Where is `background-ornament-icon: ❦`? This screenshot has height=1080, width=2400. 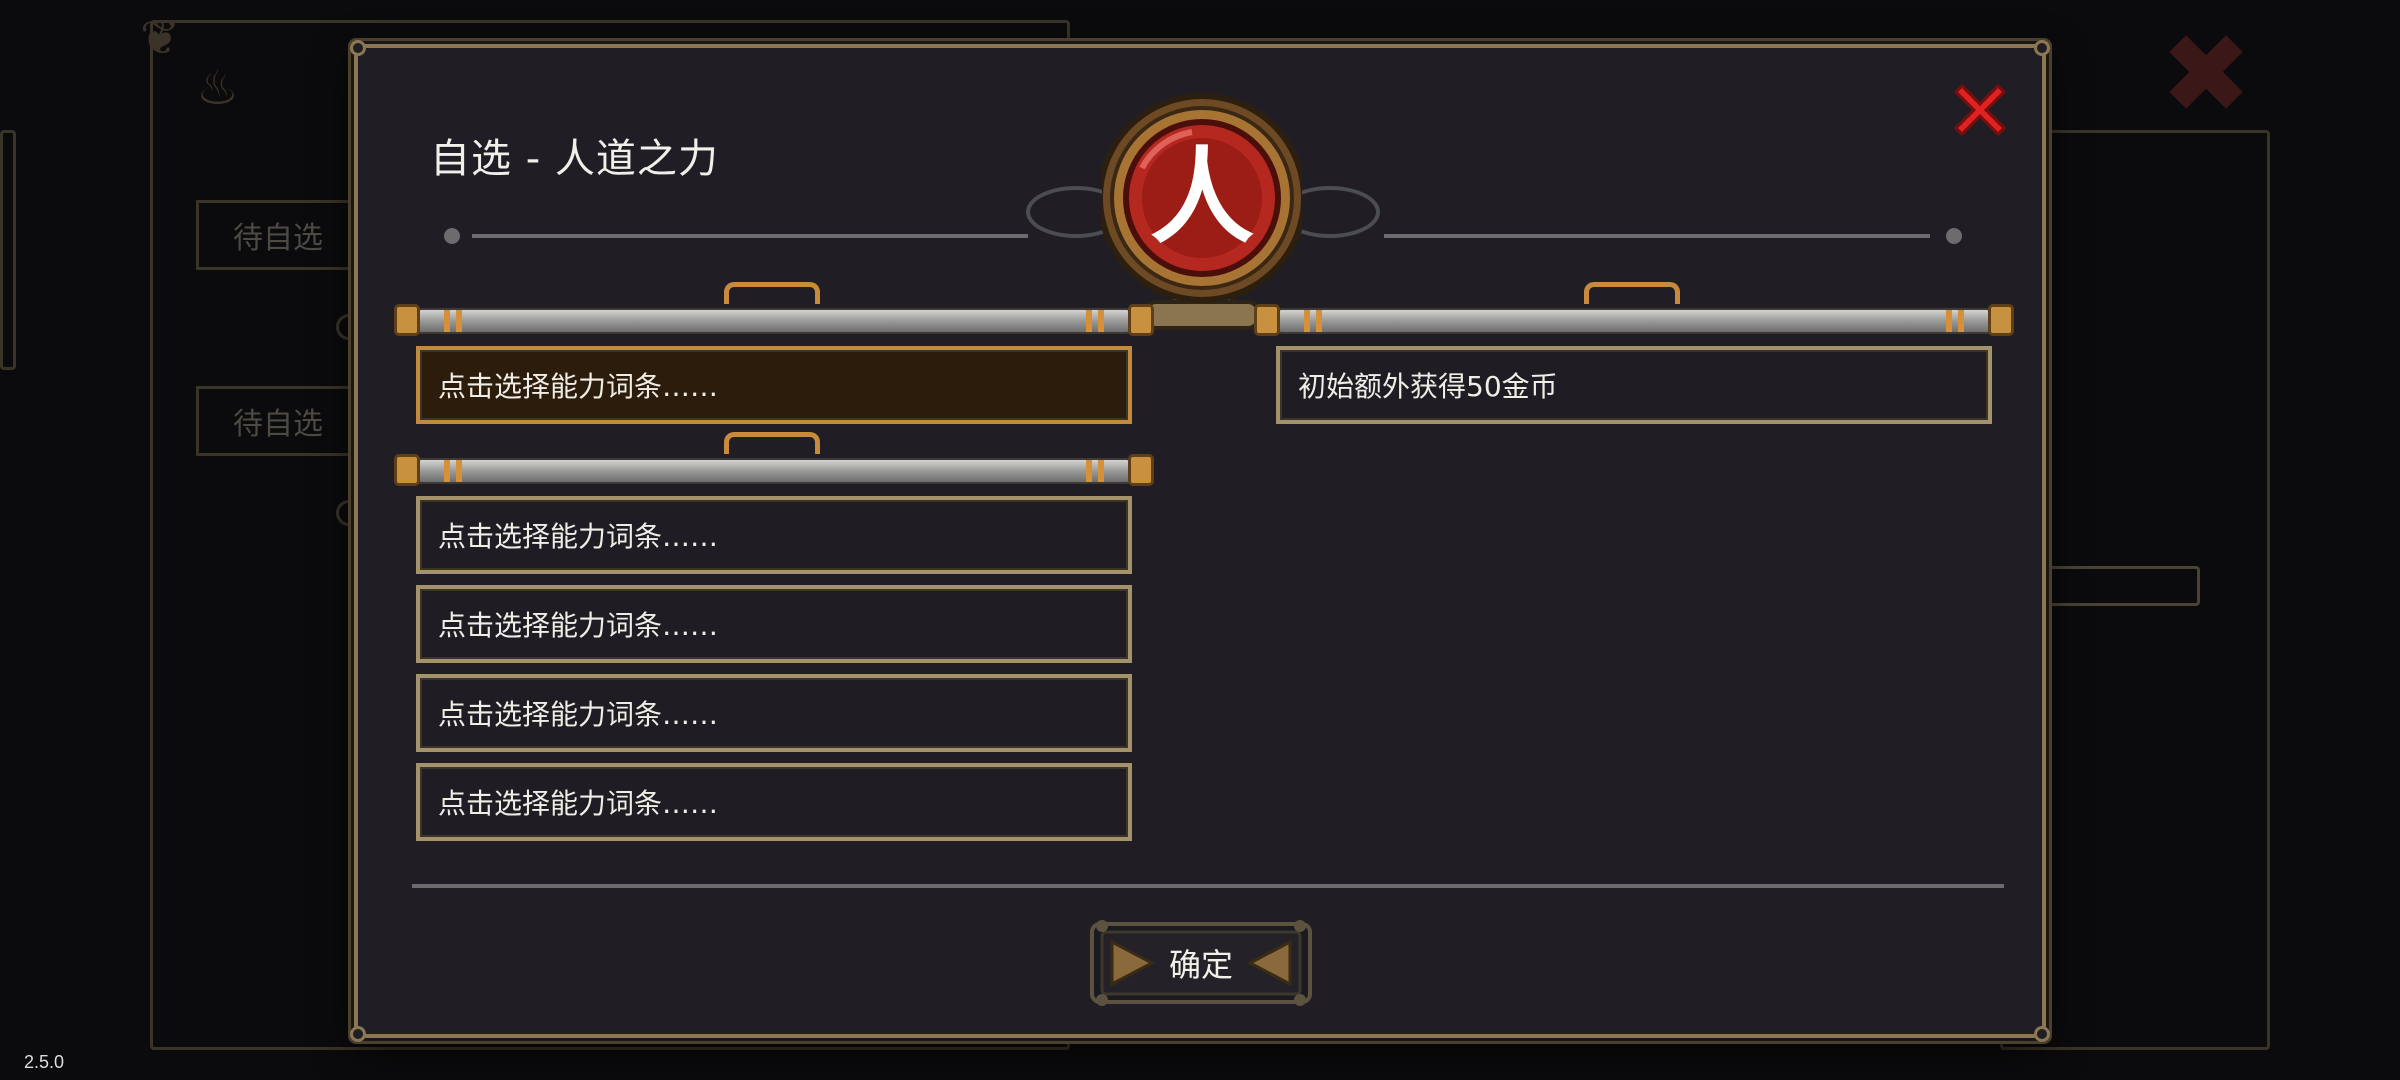
background-ornament-icon: ❦ is located at coordinates (160, 38).